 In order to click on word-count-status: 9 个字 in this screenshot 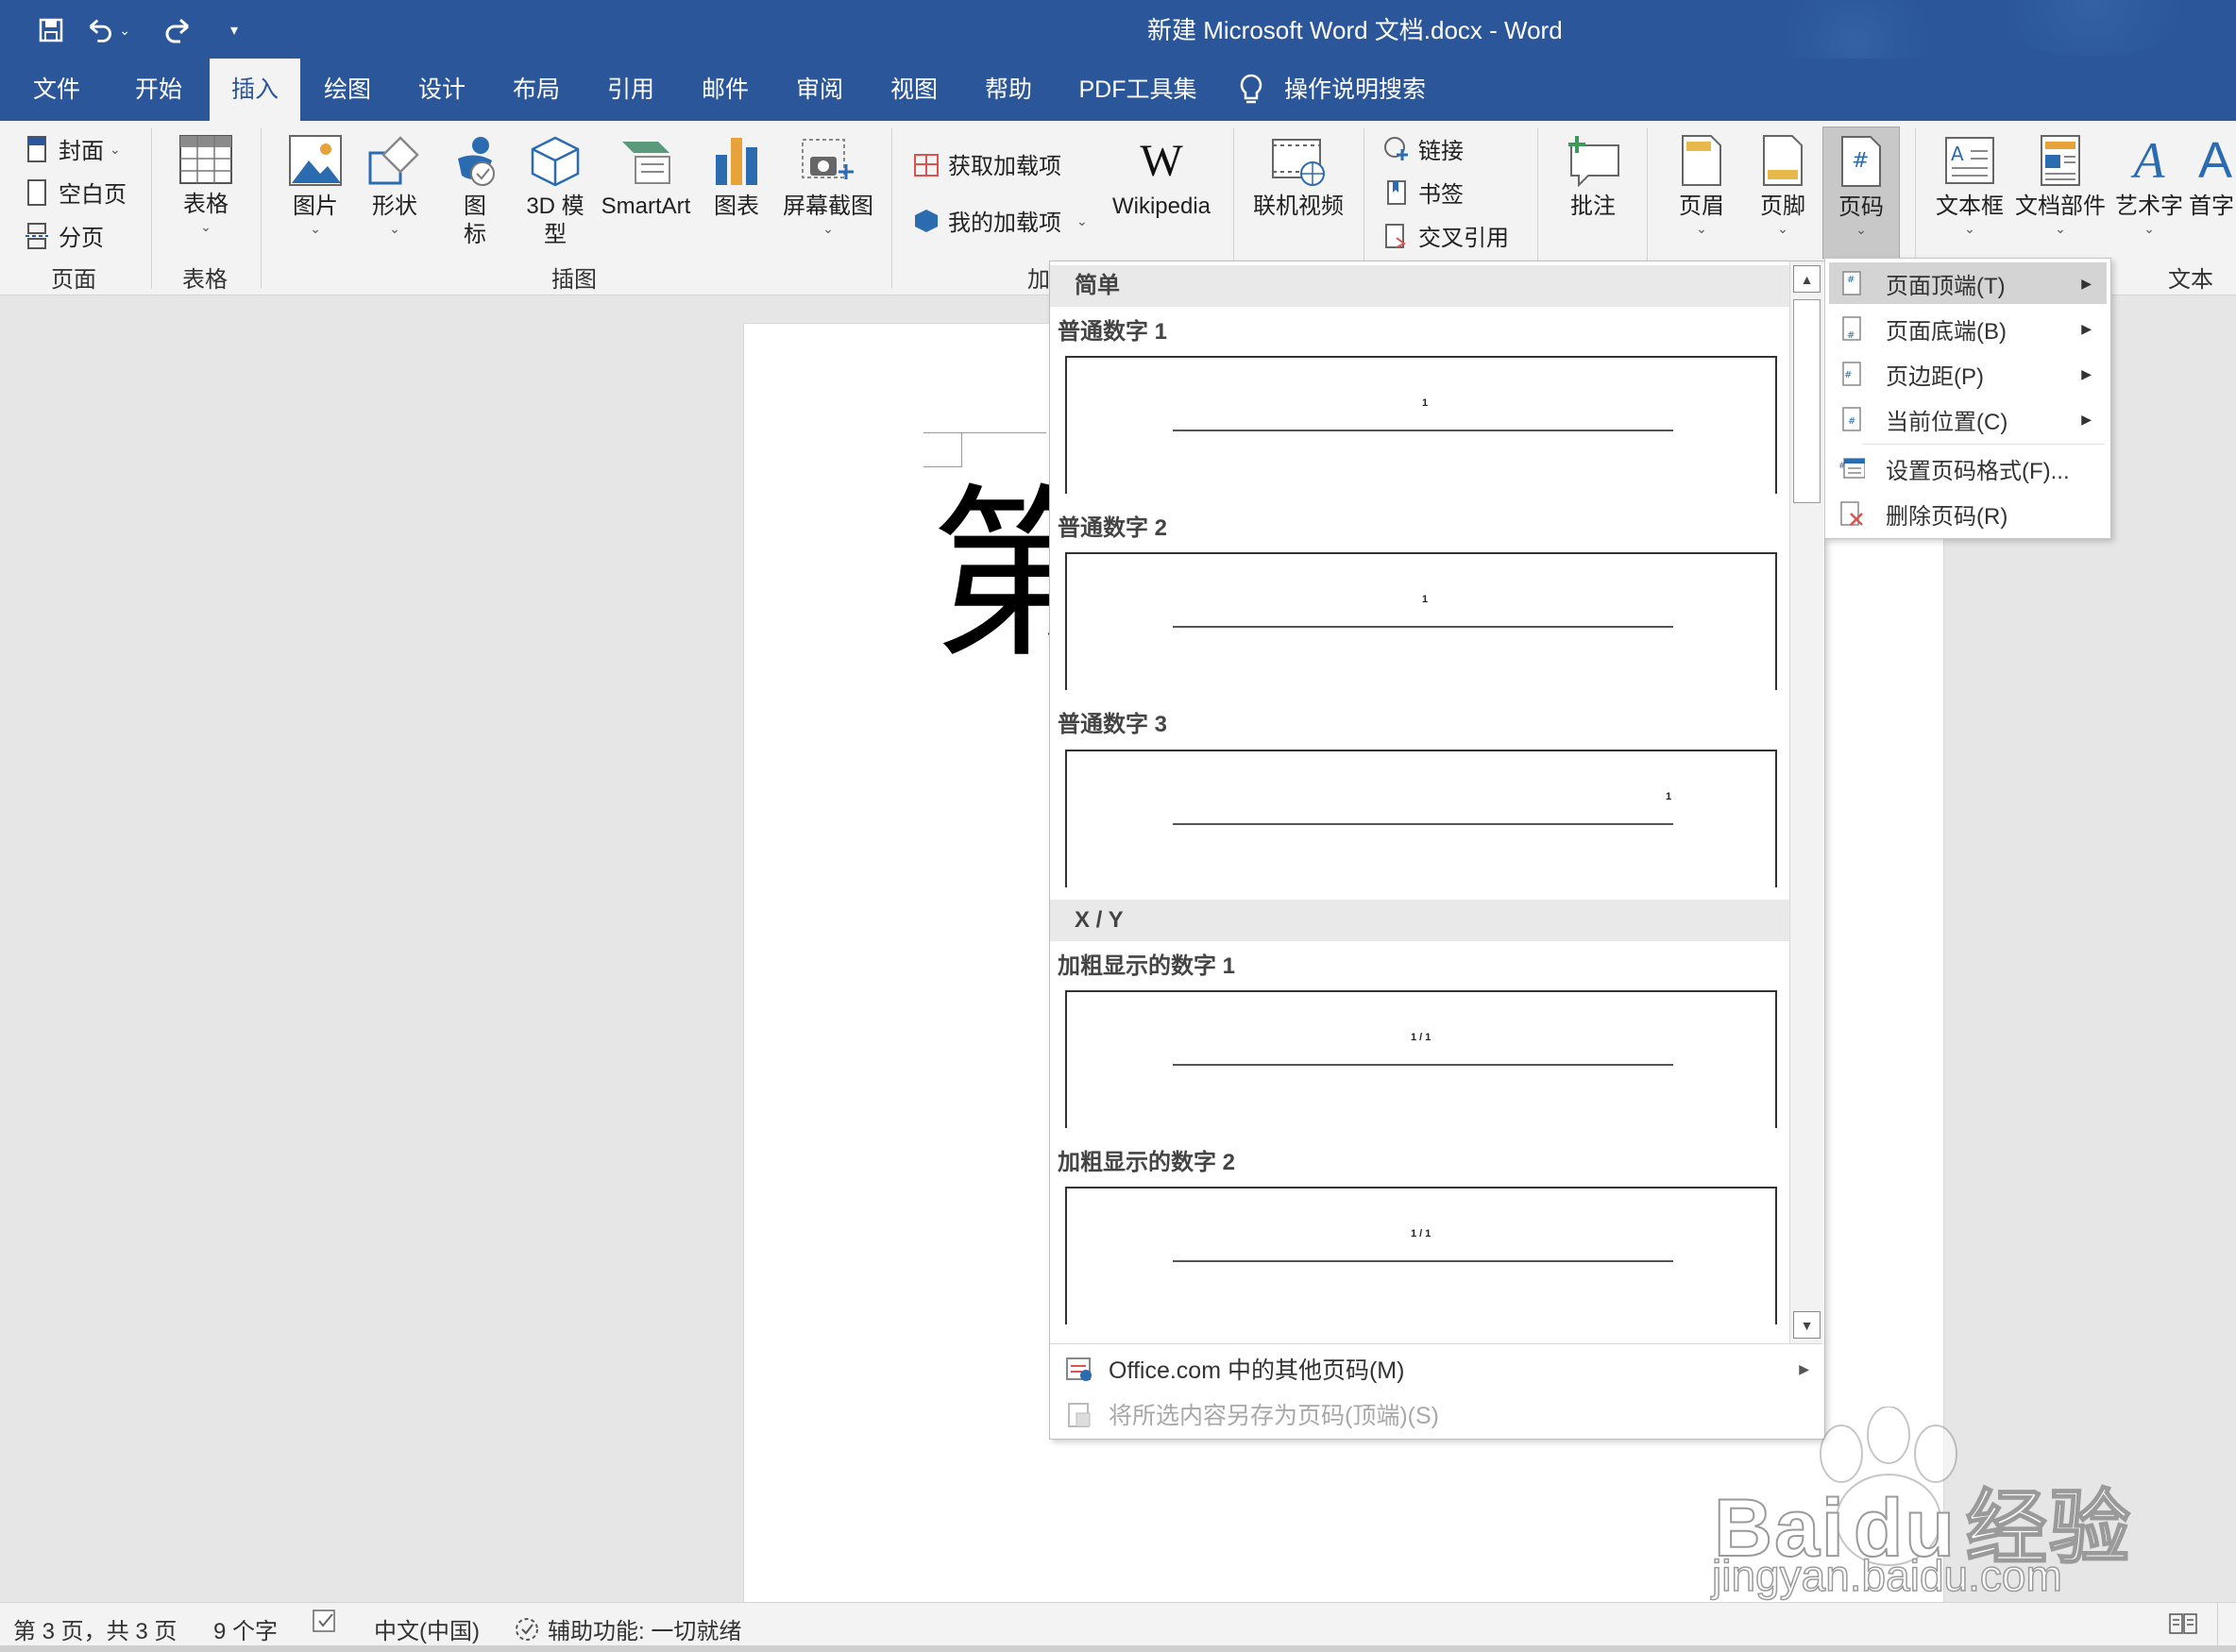, I will do `click(246, 1628)`.